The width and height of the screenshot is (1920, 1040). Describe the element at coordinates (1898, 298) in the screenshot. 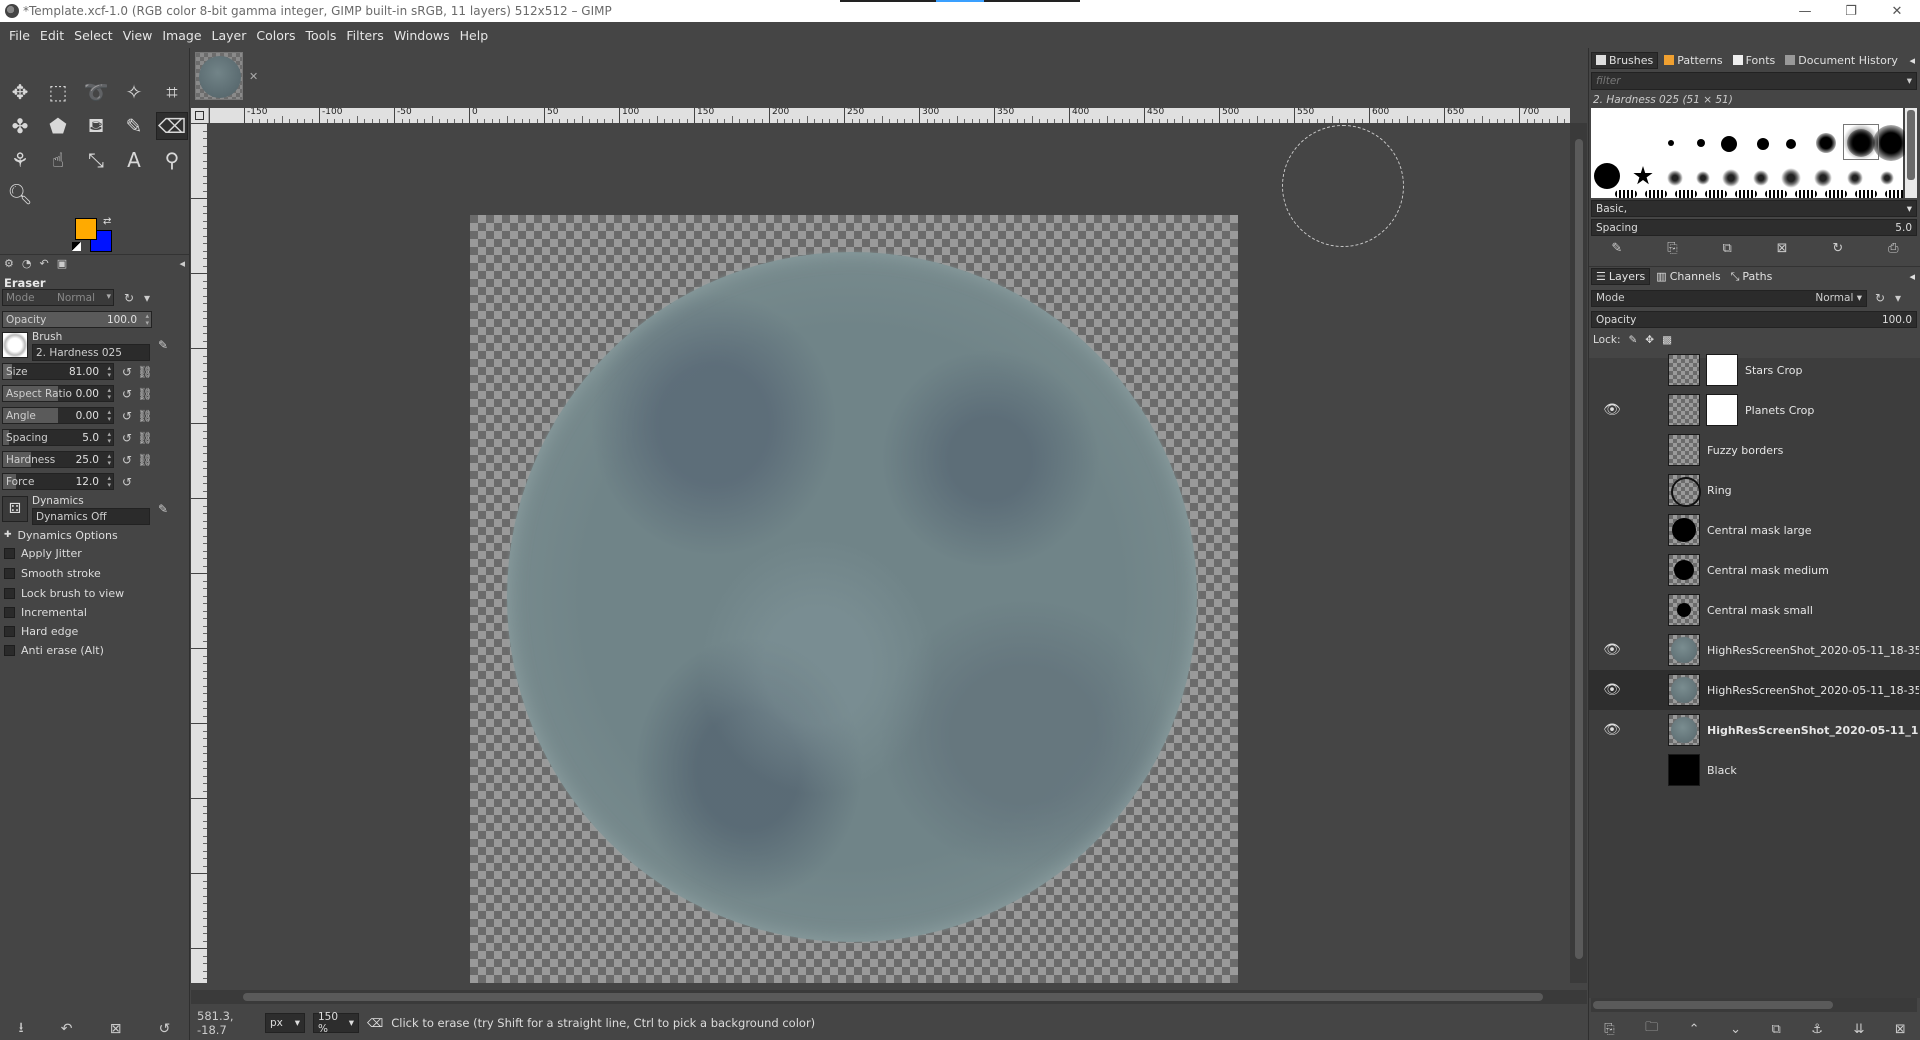

I see `layer-mode-dropdown-icon: ▾` at that location.